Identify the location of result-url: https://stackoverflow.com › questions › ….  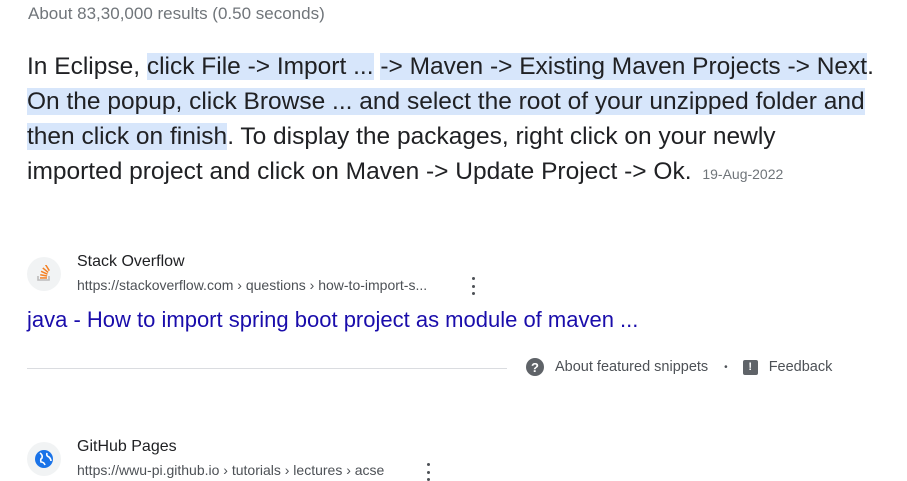
(252, 285).